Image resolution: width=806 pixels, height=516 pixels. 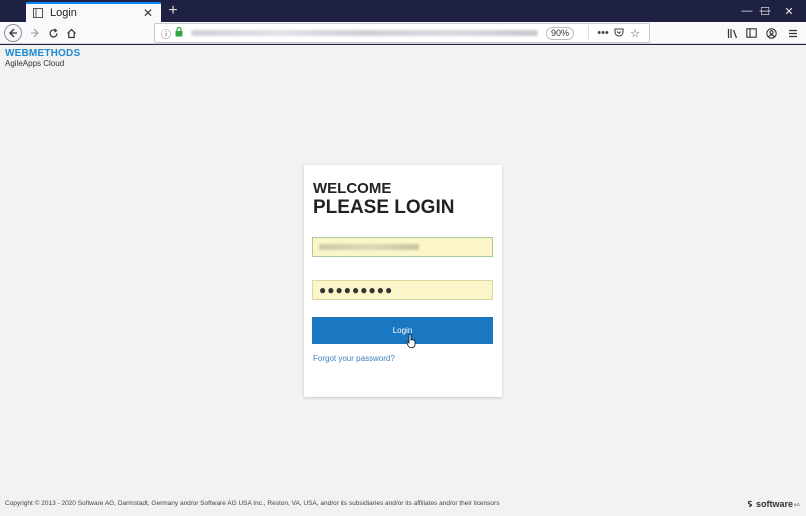 What do you see at coordinates (166, 33) in the screenshot?
I see `info-icon: ⓘ` at bounding box center [166, 33].